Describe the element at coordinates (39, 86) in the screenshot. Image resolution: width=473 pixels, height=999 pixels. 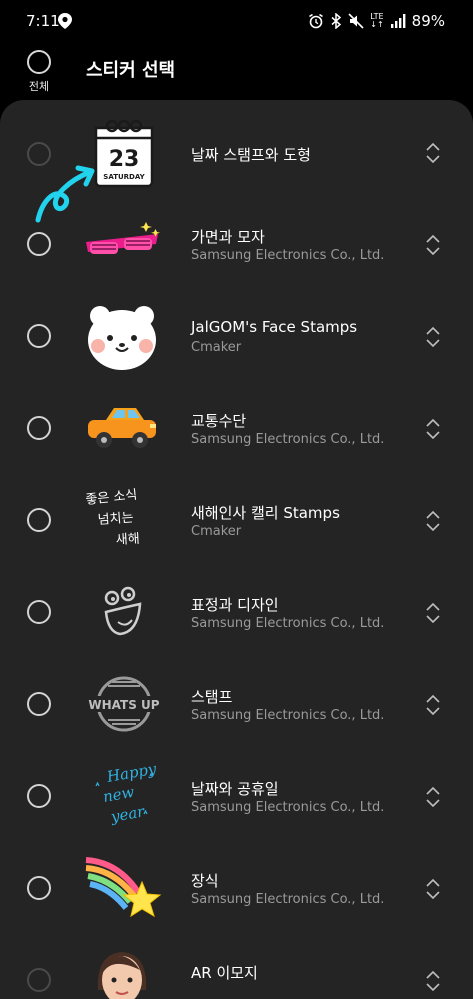
I see `select-all-label: 전체` at that location.